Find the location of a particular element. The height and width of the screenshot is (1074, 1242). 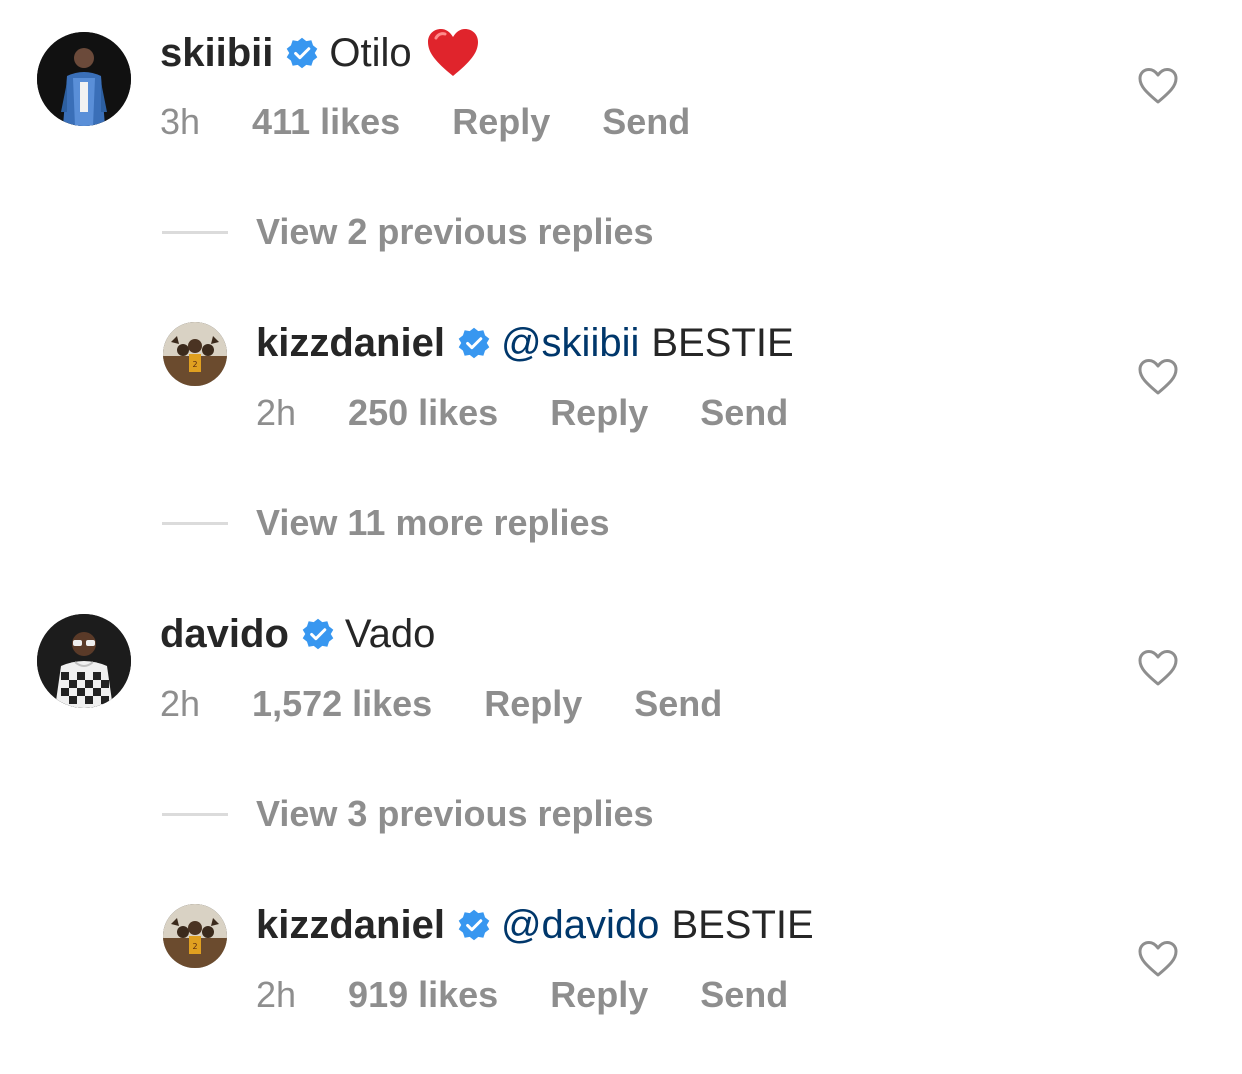

comment-username: skiibii is located at coordinates (216, 53).